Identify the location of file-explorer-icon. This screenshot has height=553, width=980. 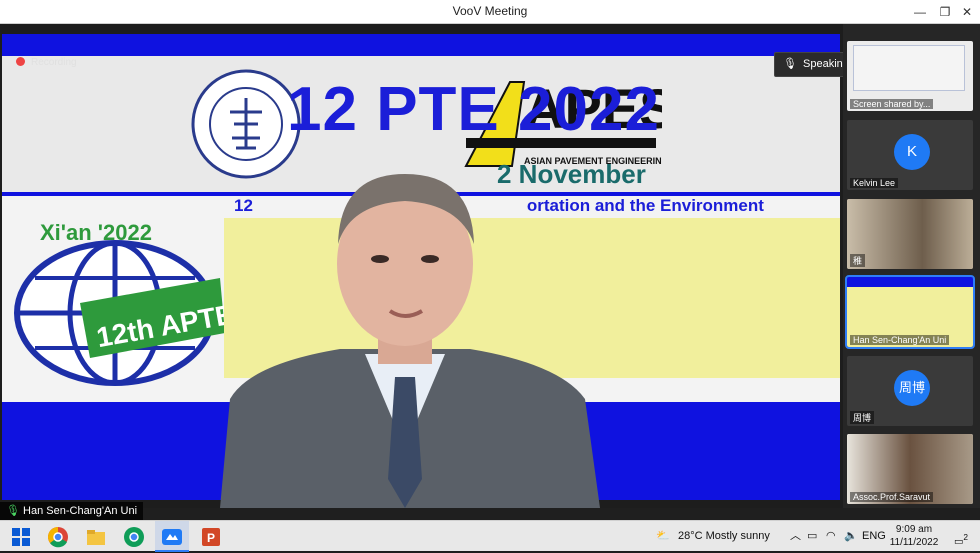
(96, 537).